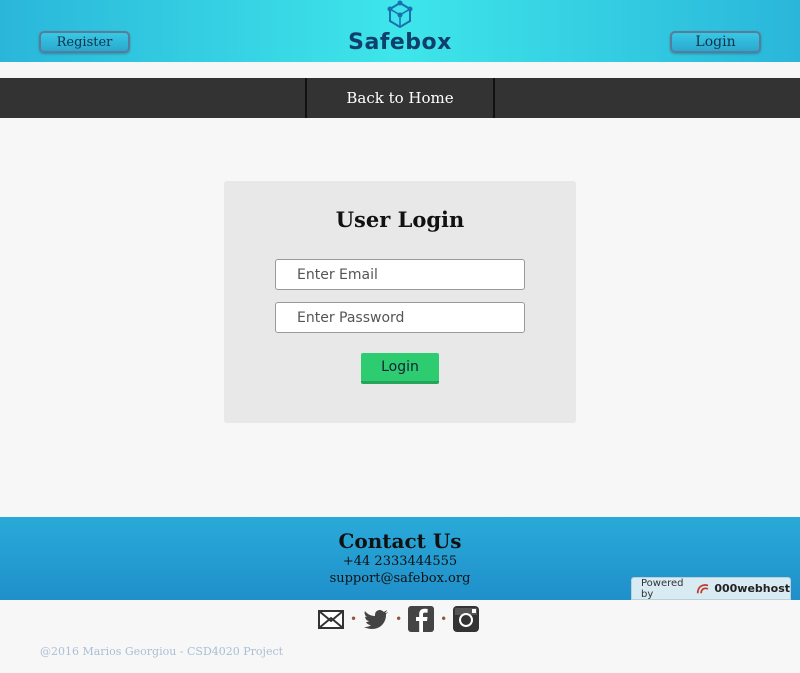 Image resolution: width=800 pixels, height=673 pixels. I want to click on powered-by-brand: 000webhost, so click(752, 588).